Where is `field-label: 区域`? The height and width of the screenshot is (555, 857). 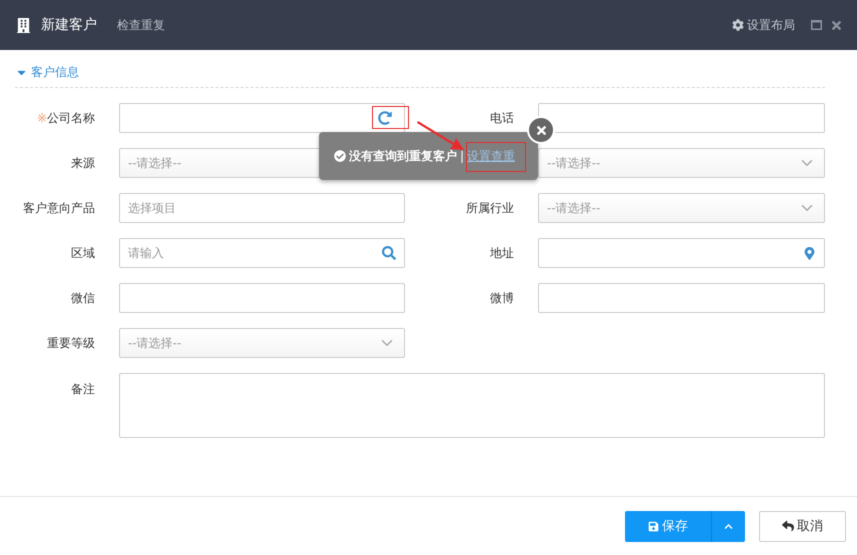
field-label: 区域 is located at coordinates (83, 253).